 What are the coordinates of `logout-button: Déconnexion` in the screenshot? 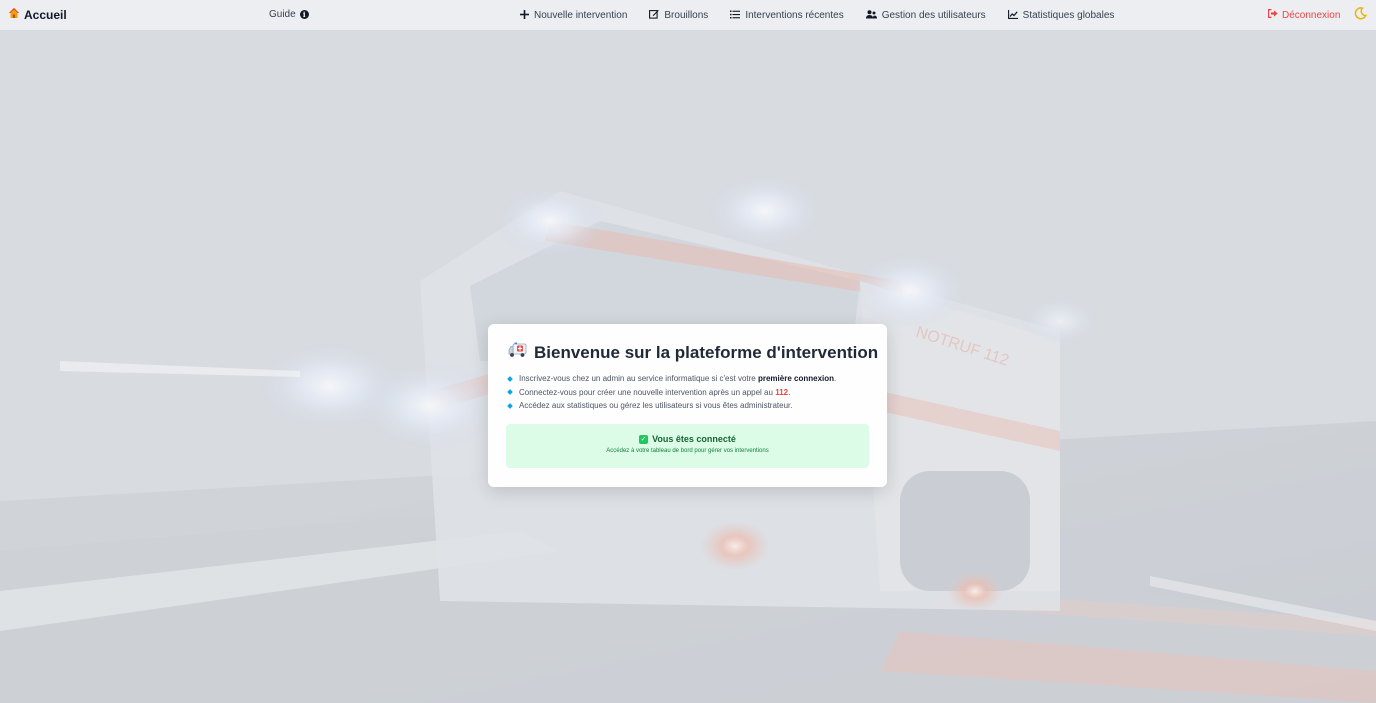 It's located at (1304, 15).